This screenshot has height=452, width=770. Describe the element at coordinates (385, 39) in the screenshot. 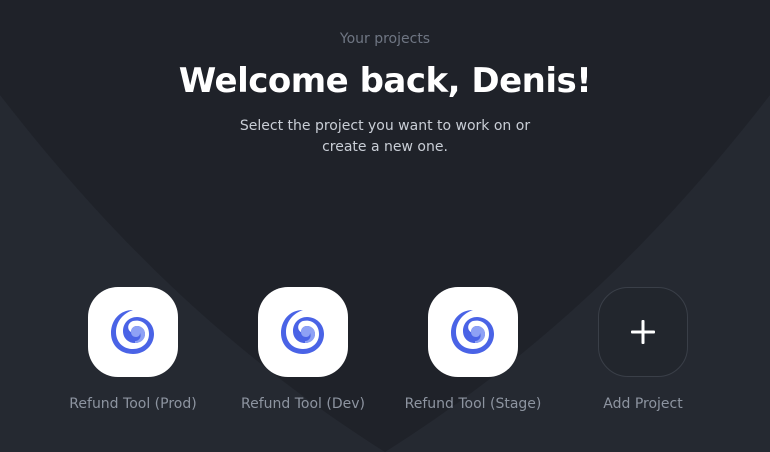

I see `page-eyebrow: Your projects` at that location.